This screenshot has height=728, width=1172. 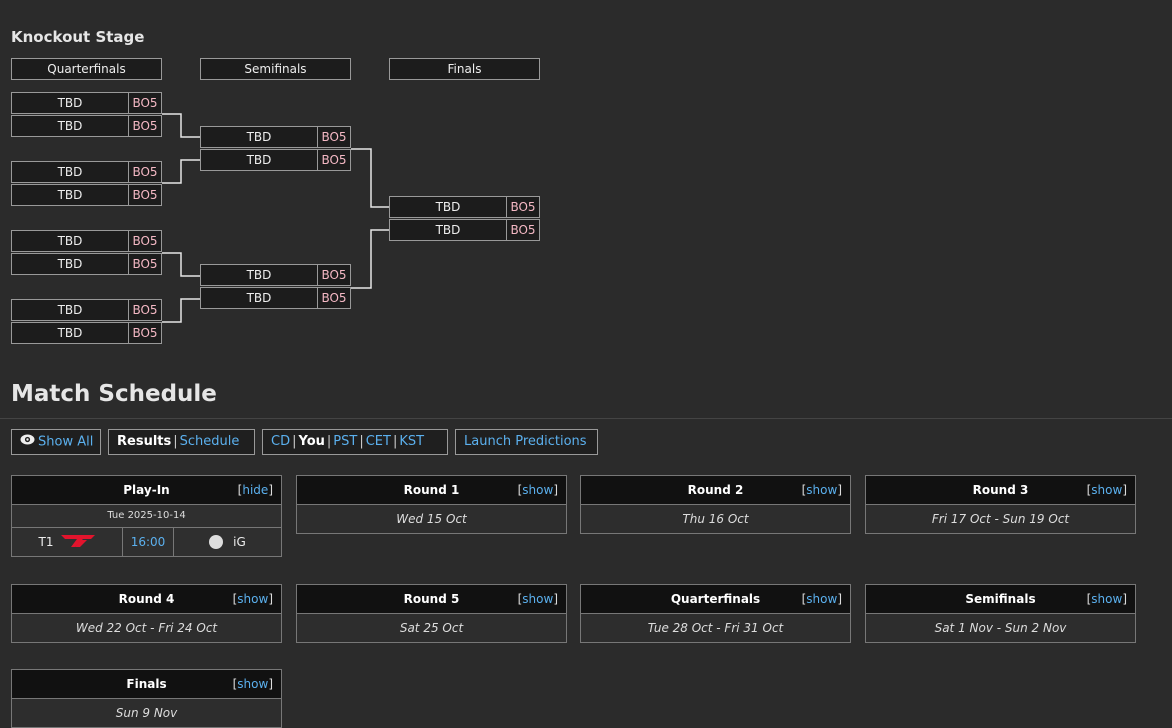 What do you see at coordinates (586, 418) in the screenshot?
I see `divider` at bounding box center [586, 418].